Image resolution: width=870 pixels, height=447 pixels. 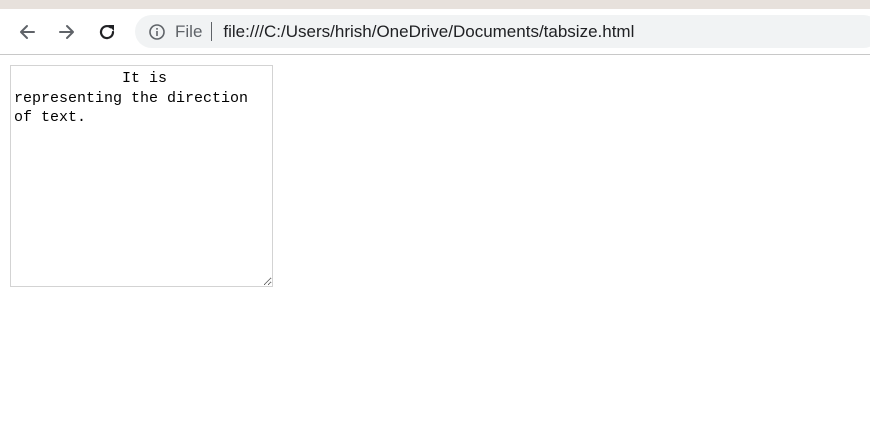 I want to click on arrow-right-icon, so click(x=66, y=32).